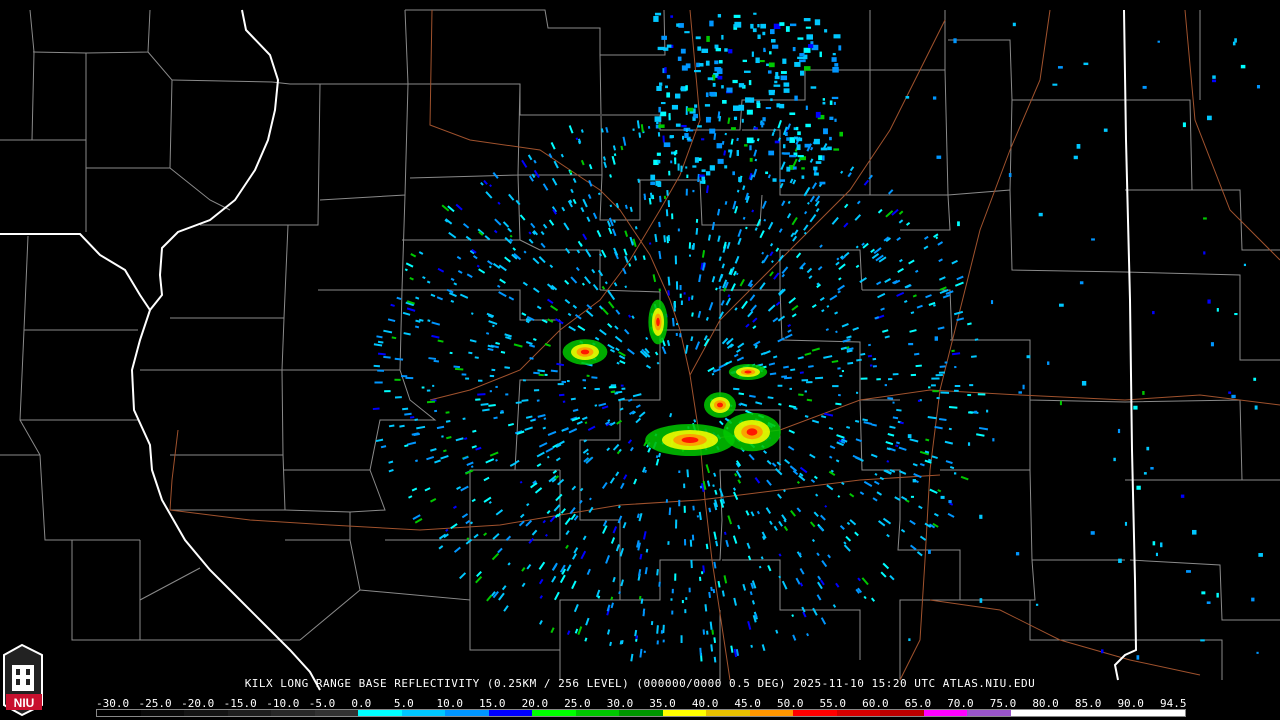 This screenshot has height=720, width=1280. Describe the element at coordinates (748, 372) in the screenshot. I see `echo-core` at that location.